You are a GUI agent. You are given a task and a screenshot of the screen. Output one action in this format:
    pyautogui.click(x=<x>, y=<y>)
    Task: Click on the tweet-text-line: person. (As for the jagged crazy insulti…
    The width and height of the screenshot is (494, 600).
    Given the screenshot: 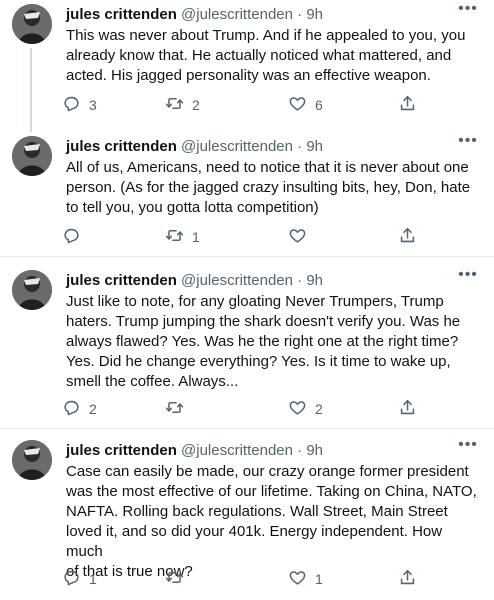 What is the action you would take?
    pyautogui.click(x=268, y=187)
    